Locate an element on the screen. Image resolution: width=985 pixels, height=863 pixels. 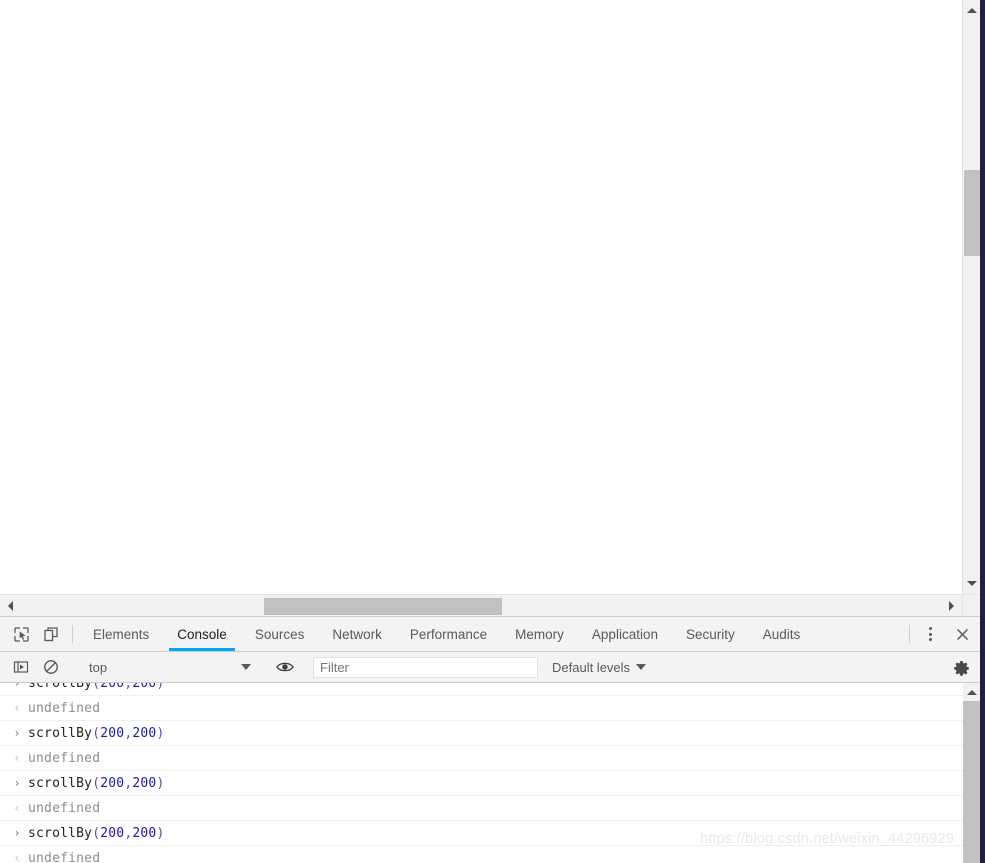
console-vertical-scrollbar is located at coordinates (971, 773).